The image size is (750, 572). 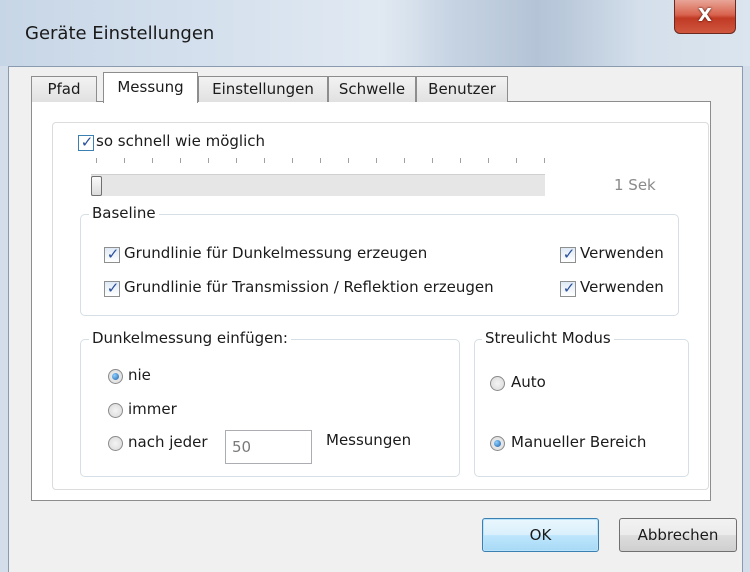 What do you see at coordinates (548, 338) in the screenshot?
I see `scatter-mode-group-title: Streulicht Modus` at bounding box center [548, 338].